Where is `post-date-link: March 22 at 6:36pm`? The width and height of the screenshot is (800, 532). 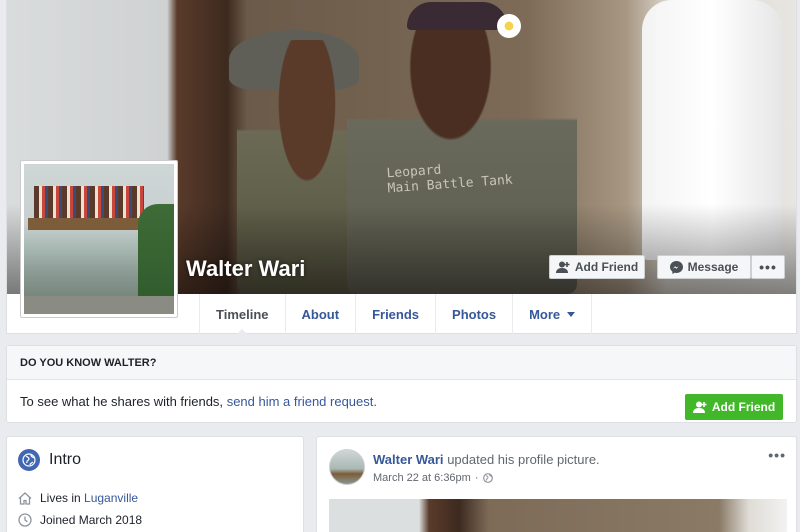
post-date-link: March 22 at 6:36pm is located at coordinates (422, 478).